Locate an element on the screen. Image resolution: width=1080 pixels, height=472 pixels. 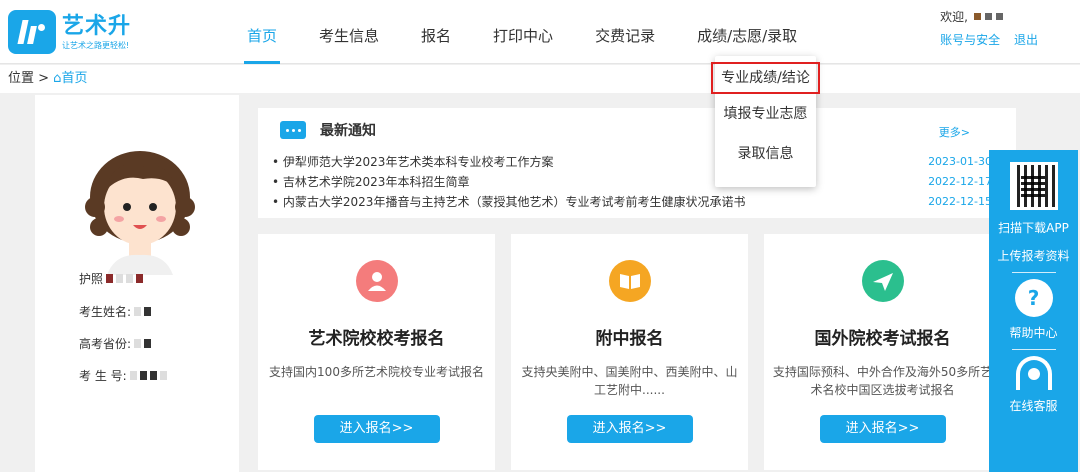
logout-link: 退出 is located at coordinates (1026, 40).